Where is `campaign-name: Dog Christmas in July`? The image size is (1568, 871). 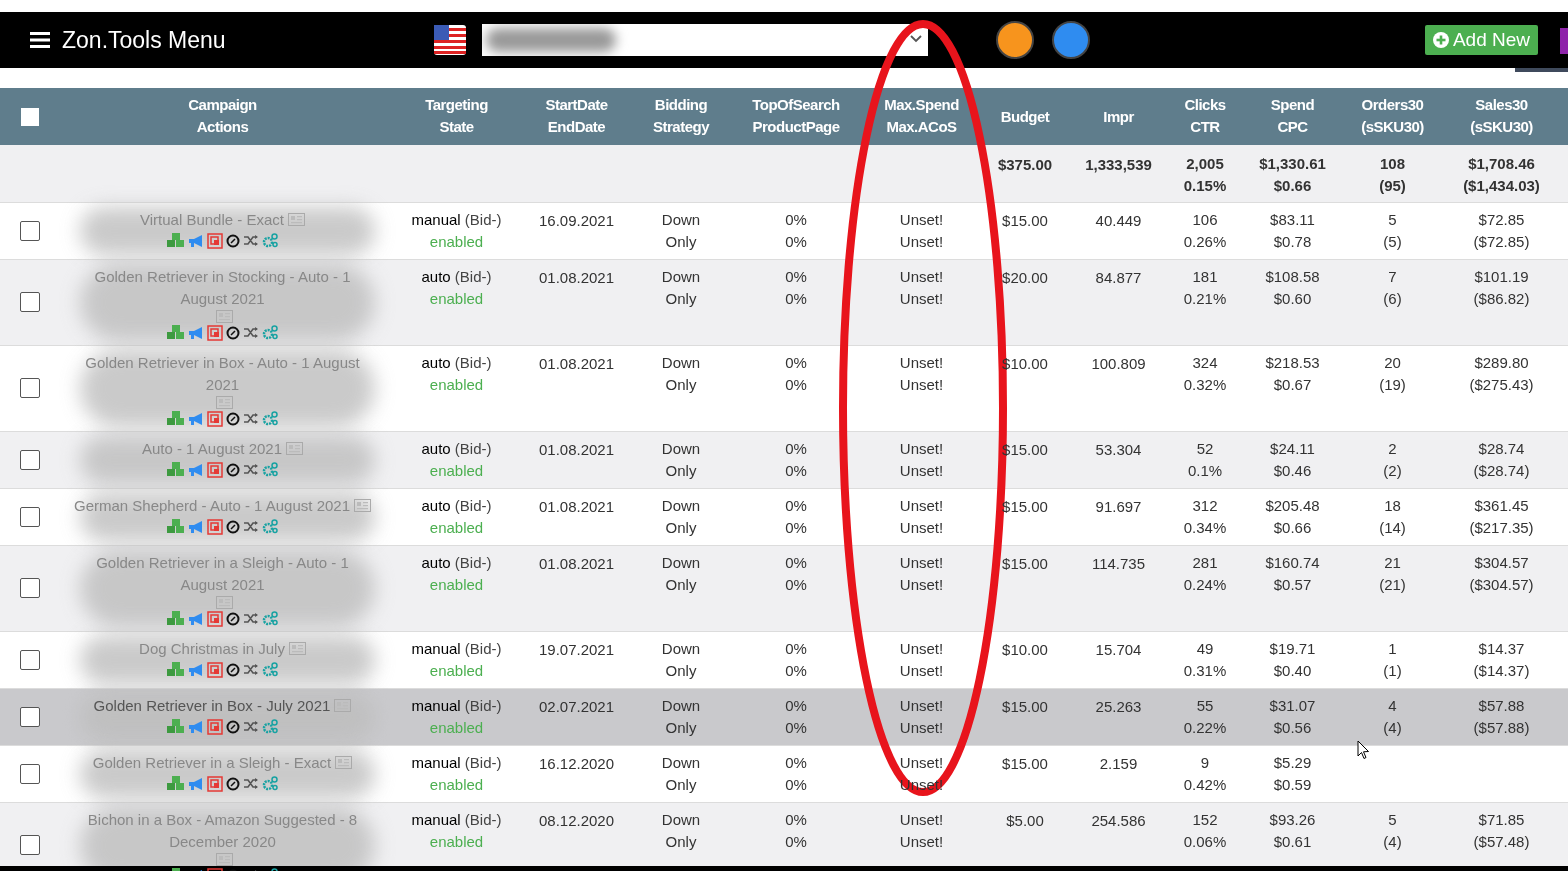
campaign-name: Dog Christmas in July is located at coordinates (212, 648).